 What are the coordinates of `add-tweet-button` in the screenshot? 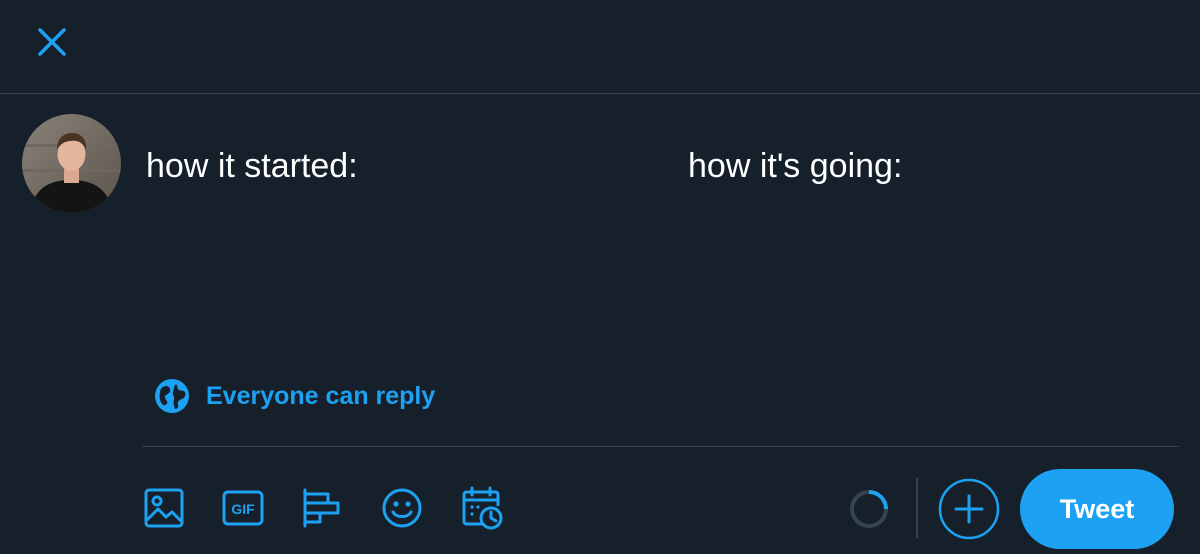 It's located at (969, 509).